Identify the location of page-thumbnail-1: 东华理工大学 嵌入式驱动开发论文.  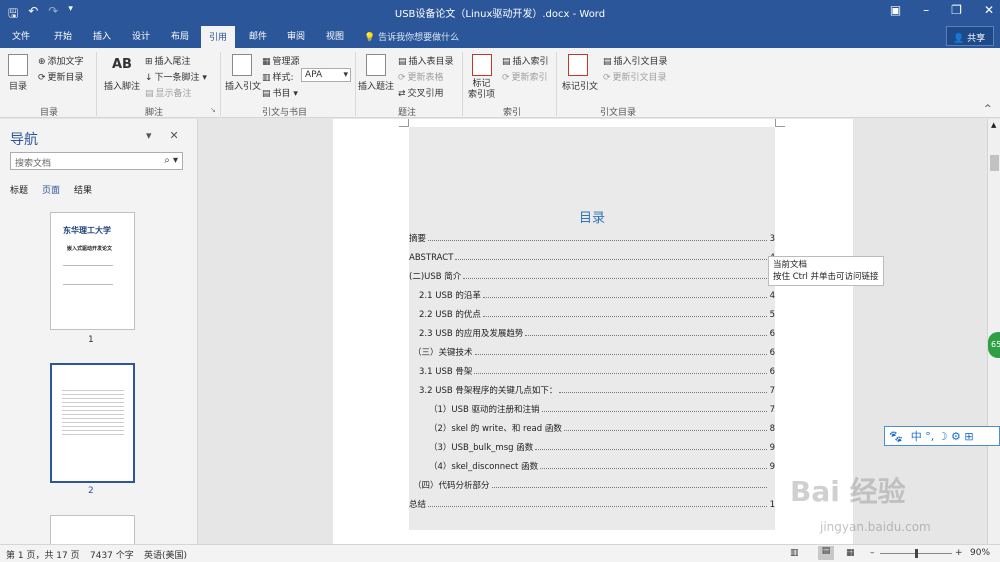
(92, 271).